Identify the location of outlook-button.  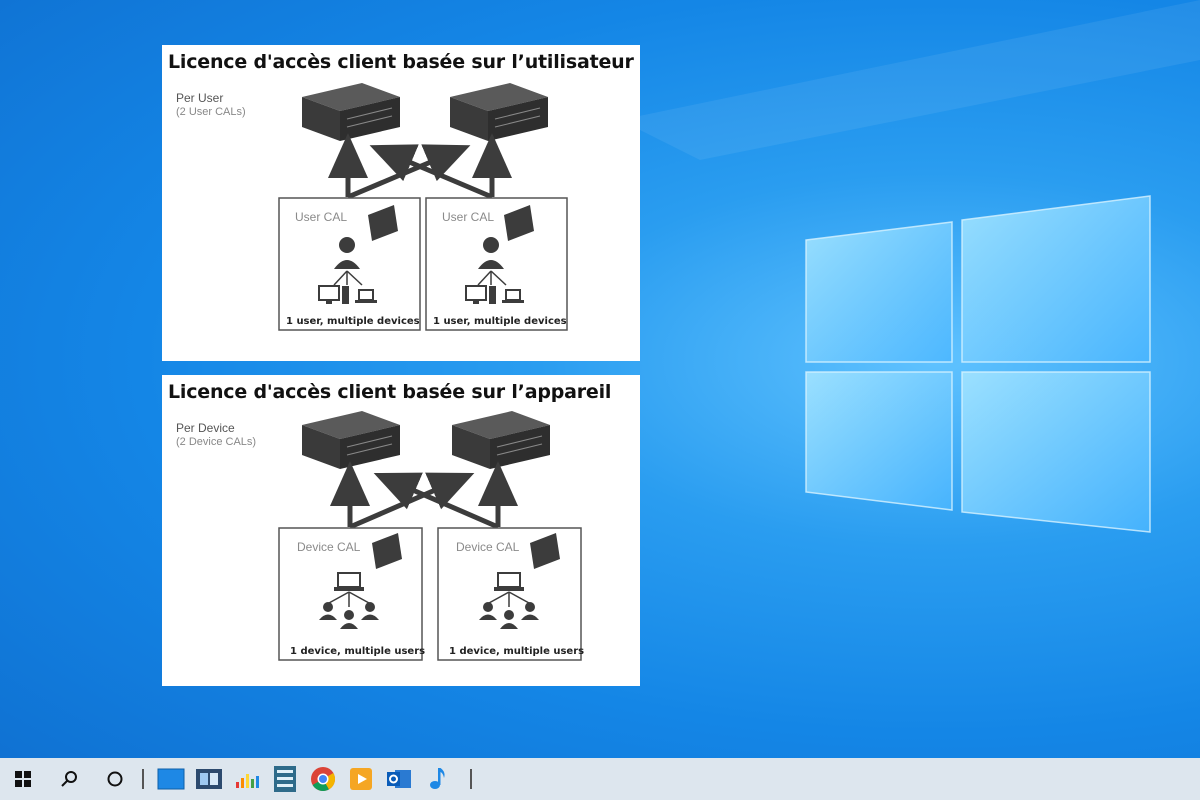
(399, 779).